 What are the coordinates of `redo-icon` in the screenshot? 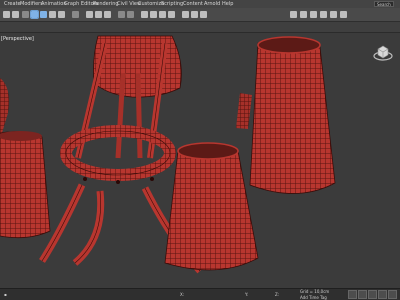 It's located at (15, 14).